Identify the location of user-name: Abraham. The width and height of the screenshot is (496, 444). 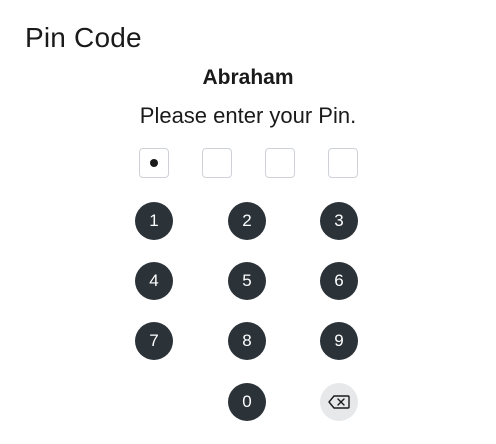
(248, 77).